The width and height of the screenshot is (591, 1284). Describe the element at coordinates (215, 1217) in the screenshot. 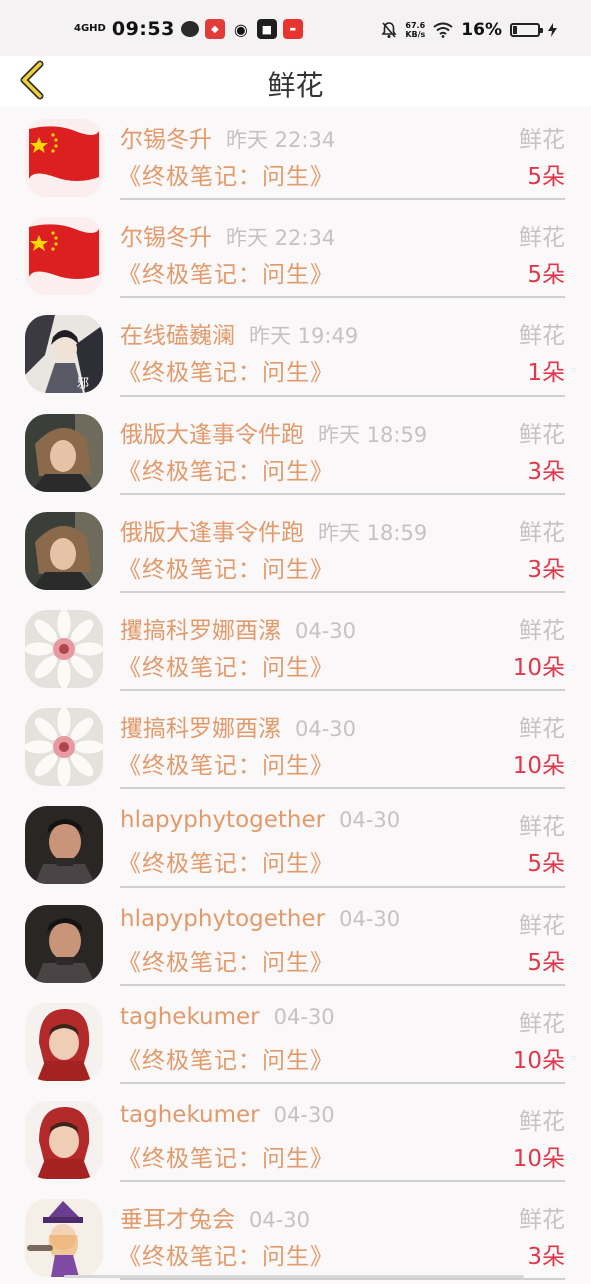

I see `sender-name: 垂耳才兔会 04-30` at that location.